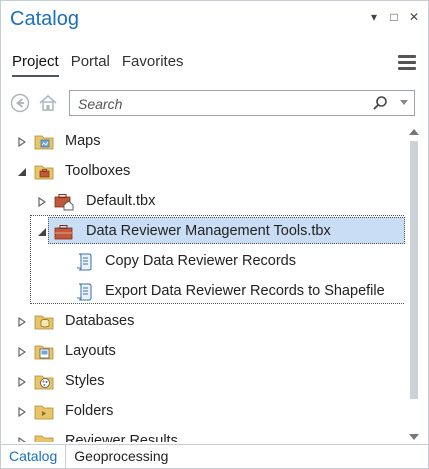 This screenshot has height=469, width=429. Describe the element at coordinates (380, 103) in the screenshot. I see `search-icon` at that location.